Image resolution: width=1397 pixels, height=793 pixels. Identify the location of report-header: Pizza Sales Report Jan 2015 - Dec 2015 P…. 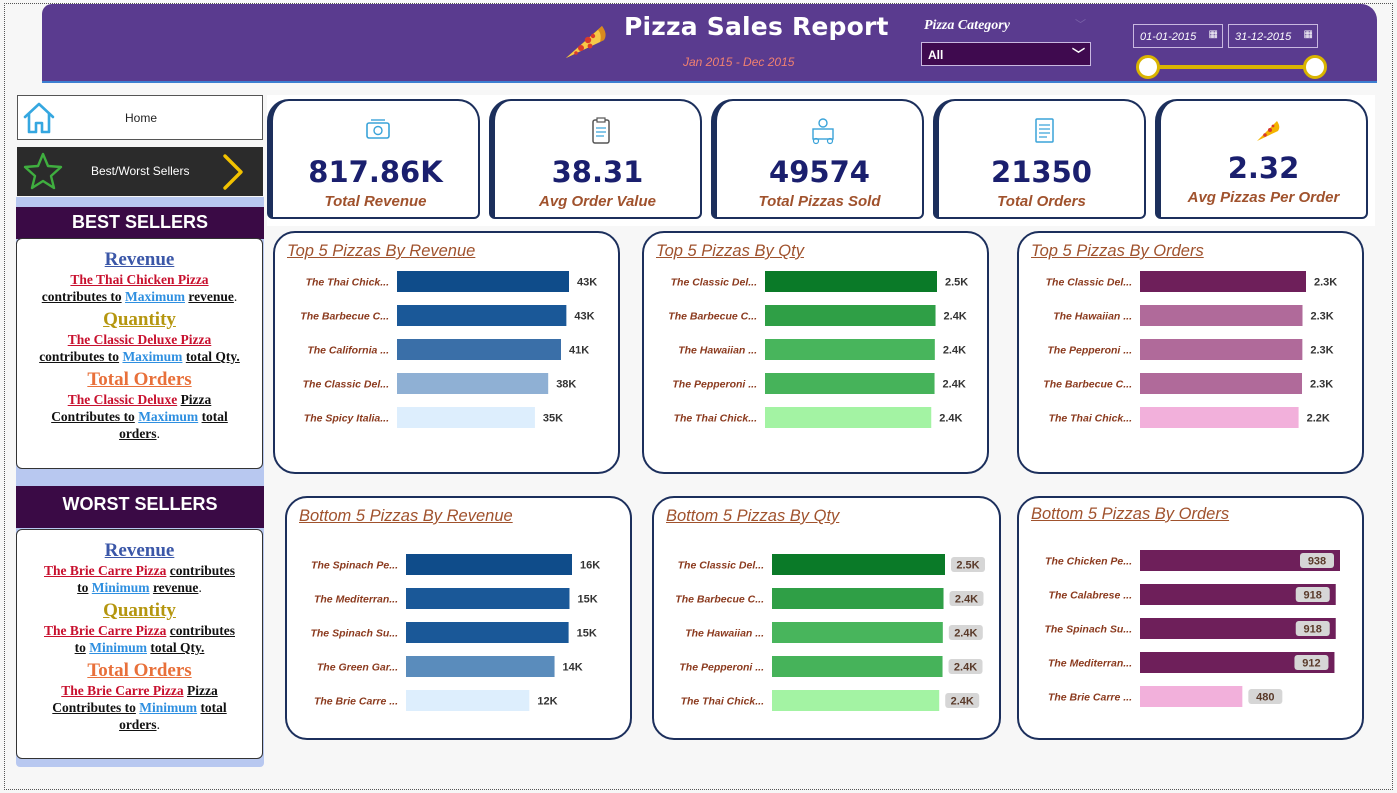
(709, 43).